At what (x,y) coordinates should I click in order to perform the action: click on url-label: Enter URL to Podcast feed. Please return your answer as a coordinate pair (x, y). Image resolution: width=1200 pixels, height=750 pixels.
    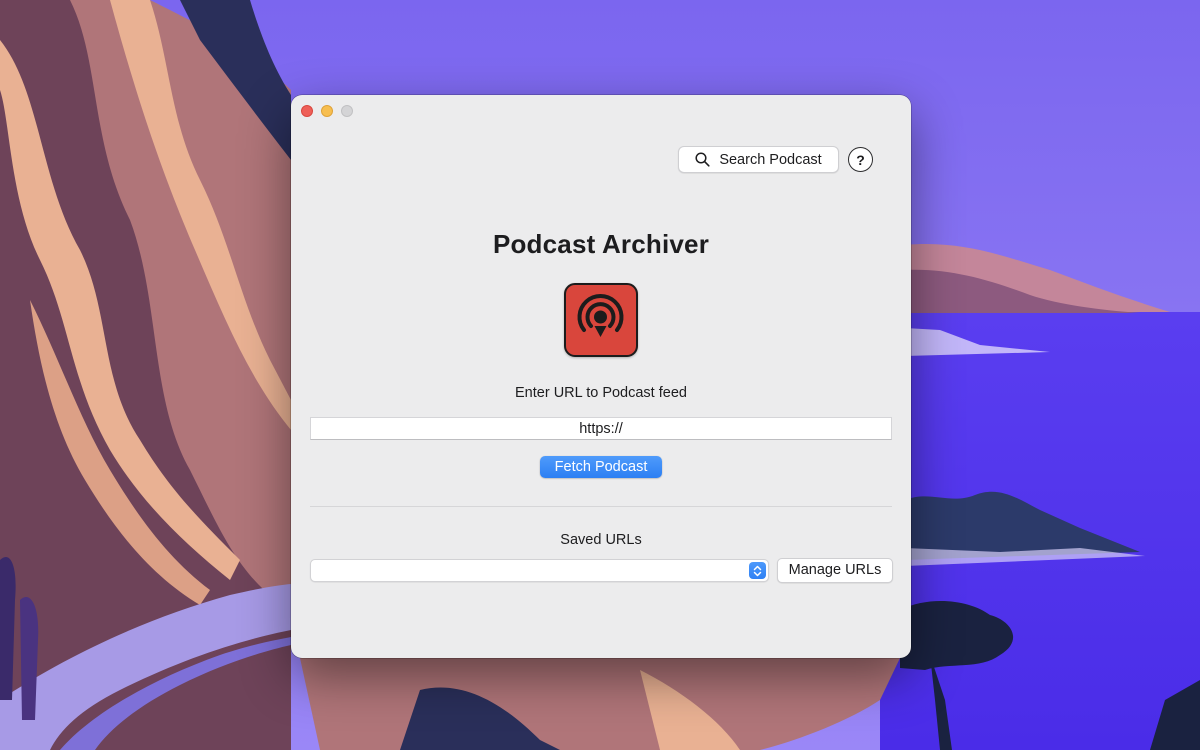
    Looking at the image, I should click on (601, 393).